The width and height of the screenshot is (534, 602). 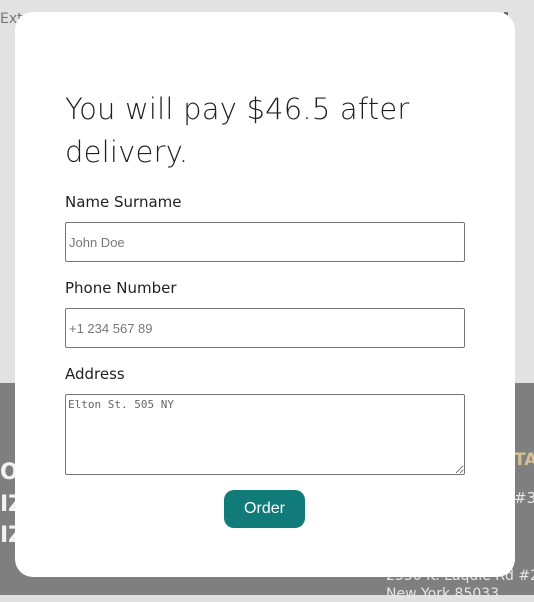 What do you see at coordinates (264, 509) in the screenshot?
I see `order-button: Order` at bounding box center [264, 509].